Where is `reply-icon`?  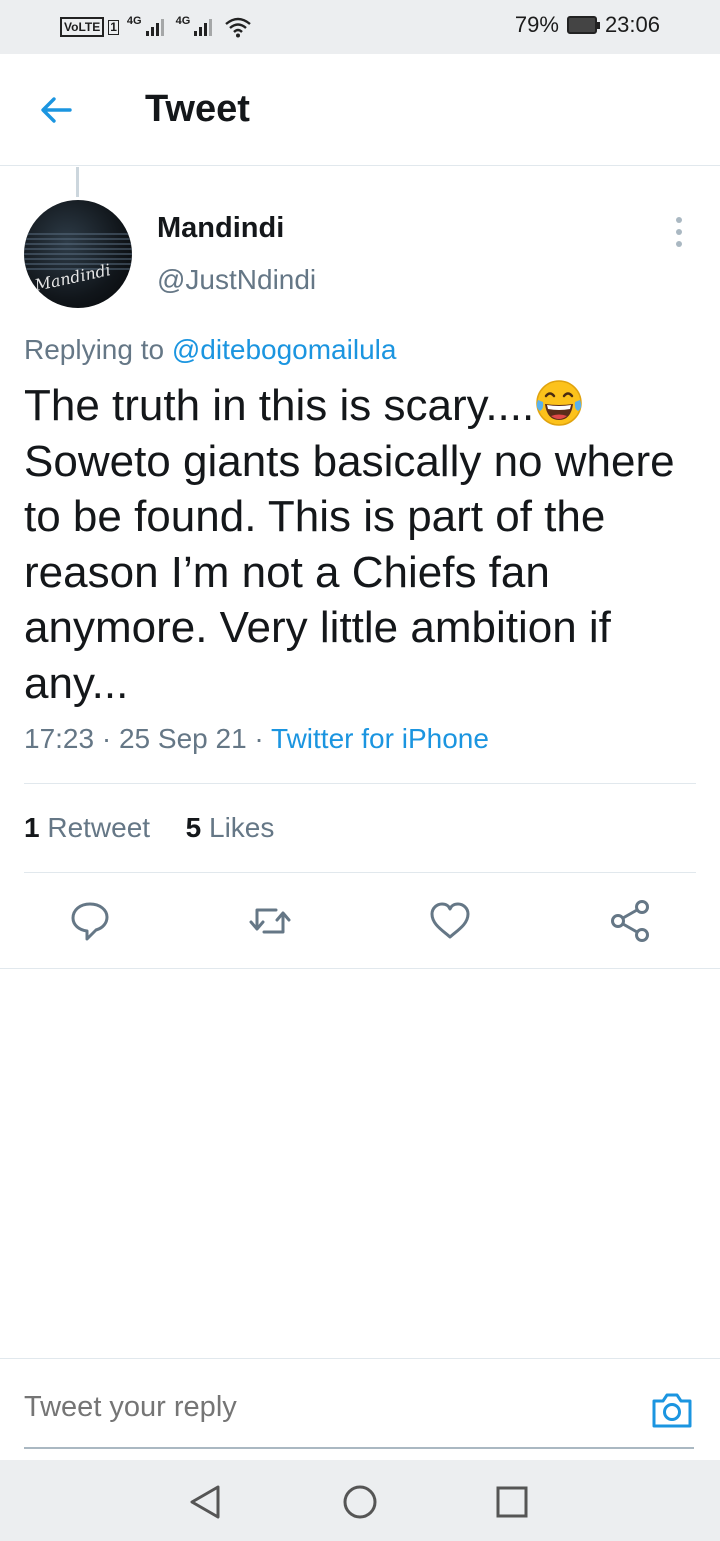 reply-icon is located at coordinates (90, 921).